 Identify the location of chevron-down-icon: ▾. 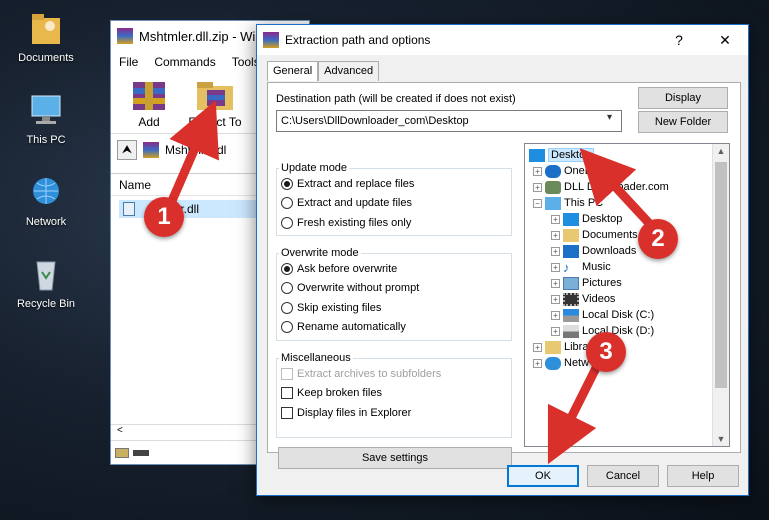
(609, 117).